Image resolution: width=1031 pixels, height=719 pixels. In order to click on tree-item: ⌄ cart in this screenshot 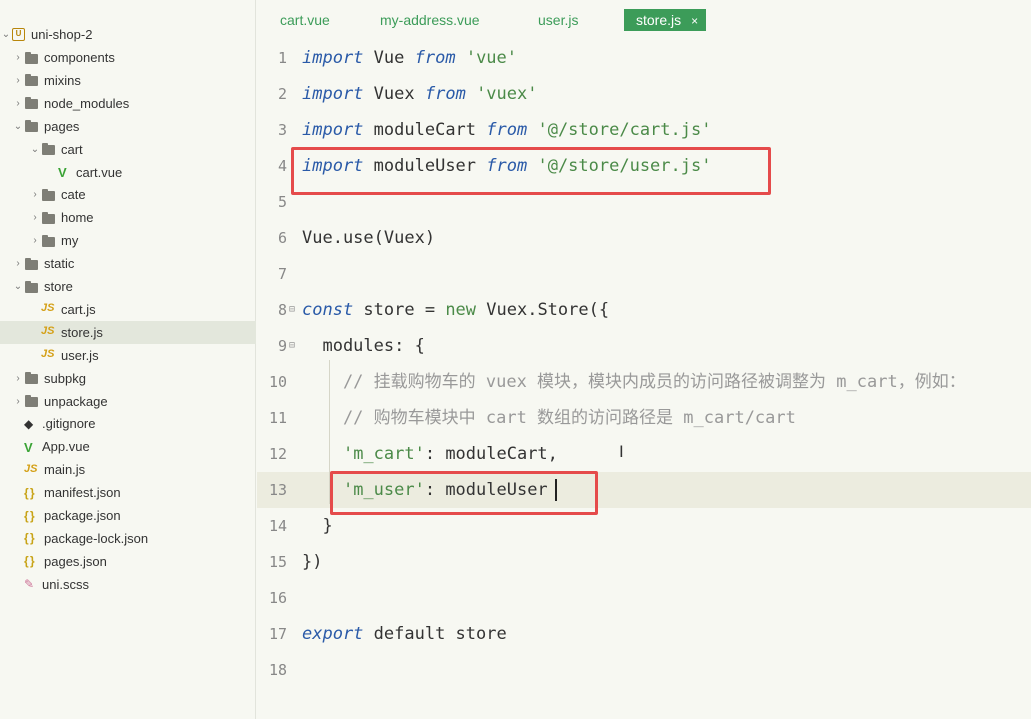, I will do `click(128, 149)`.